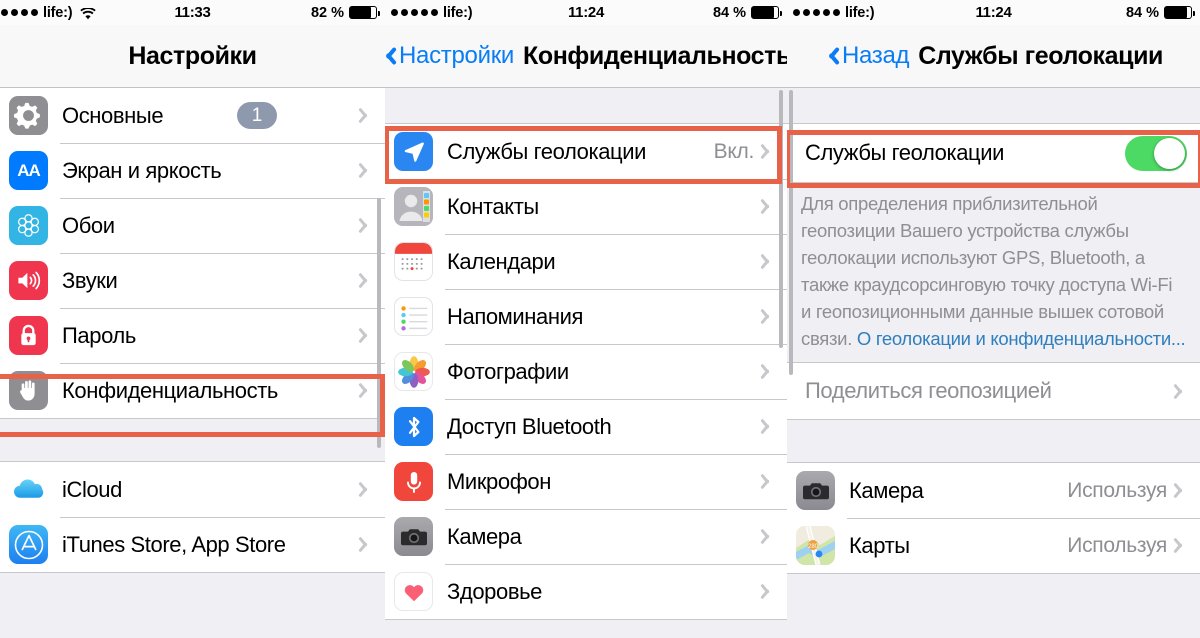 Image resolution: width=1200 pixels, height=638 pixels. Describe the element at coordinates (456, 55) in the screenshot. I see `back-button-label: Настройки` at that location.